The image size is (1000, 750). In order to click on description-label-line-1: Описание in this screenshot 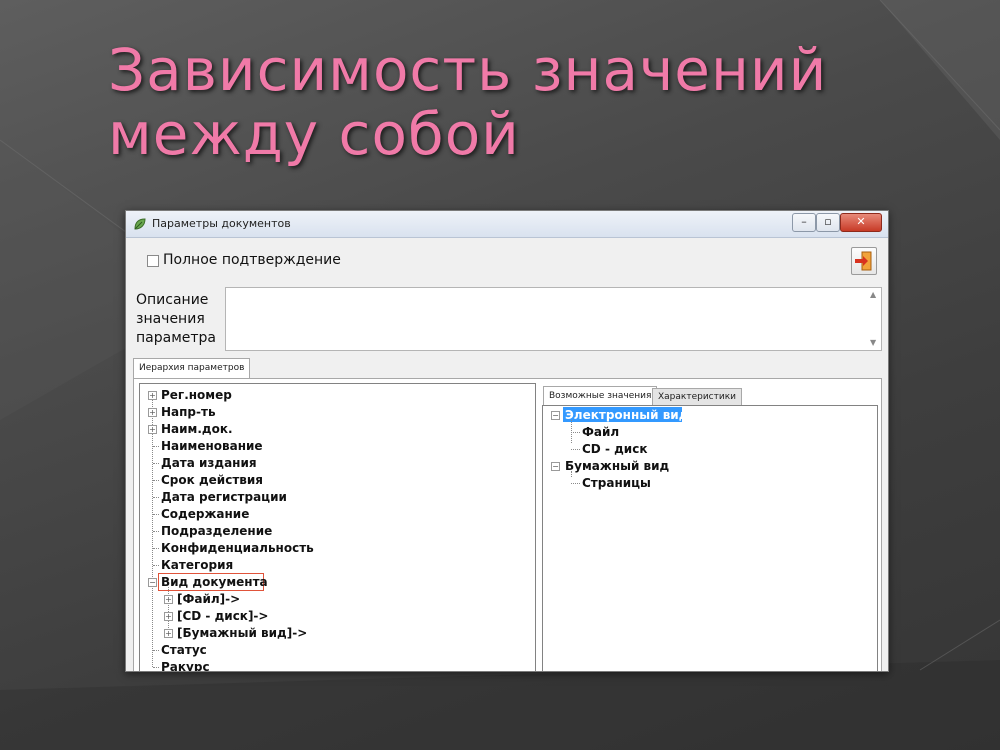, I will do `click(172, 300)`.